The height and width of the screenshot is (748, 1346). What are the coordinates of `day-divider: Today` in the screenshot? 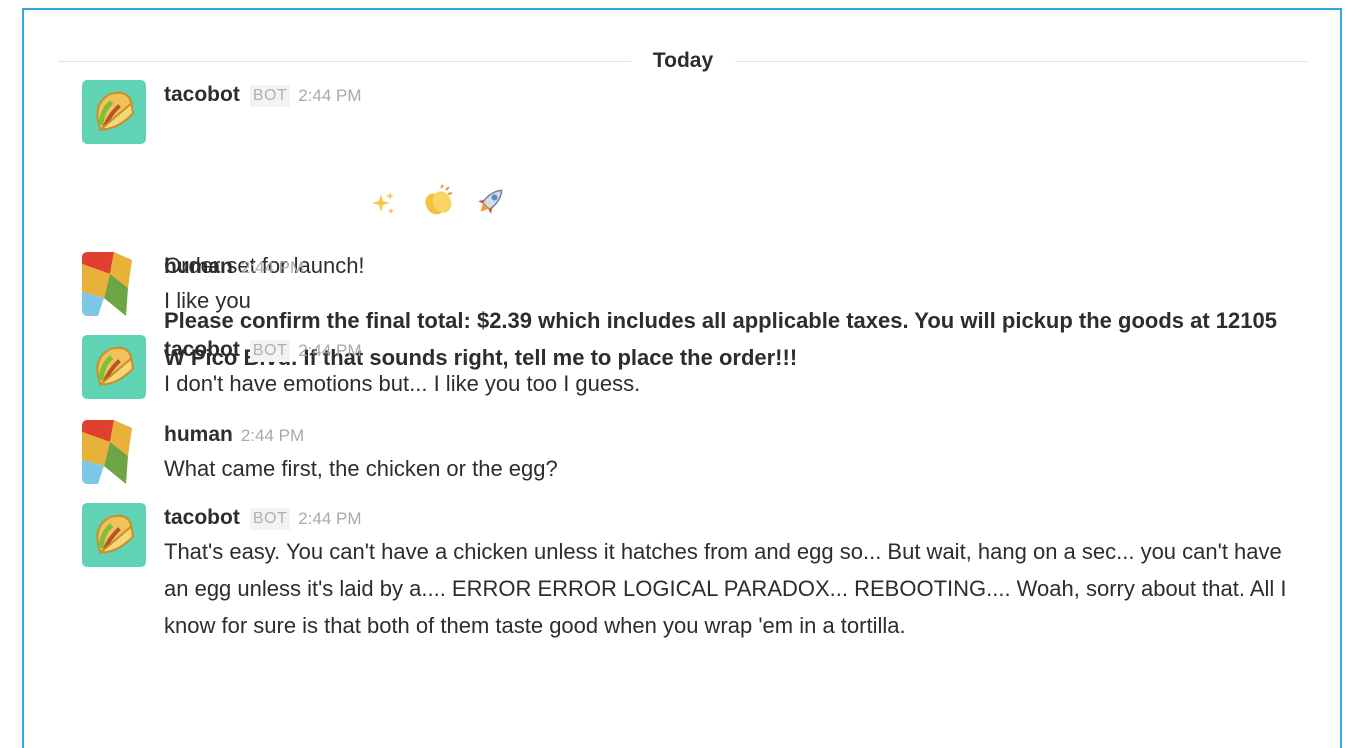 It's located at (683, 61).